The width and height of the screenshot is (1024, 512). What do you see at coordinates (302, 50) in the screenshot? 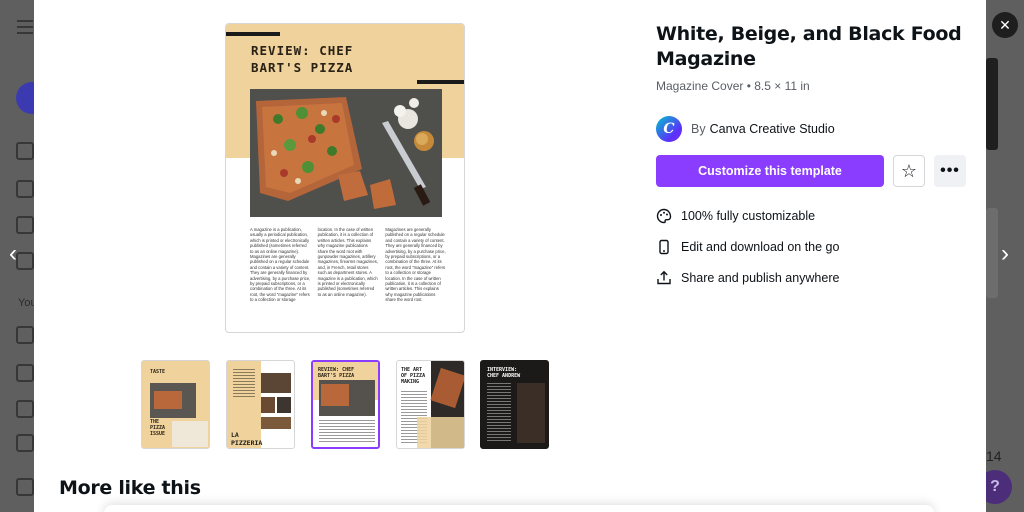
I see `cover-headline-line: REVIEW: CHEF` at bounding box center [302, 50].